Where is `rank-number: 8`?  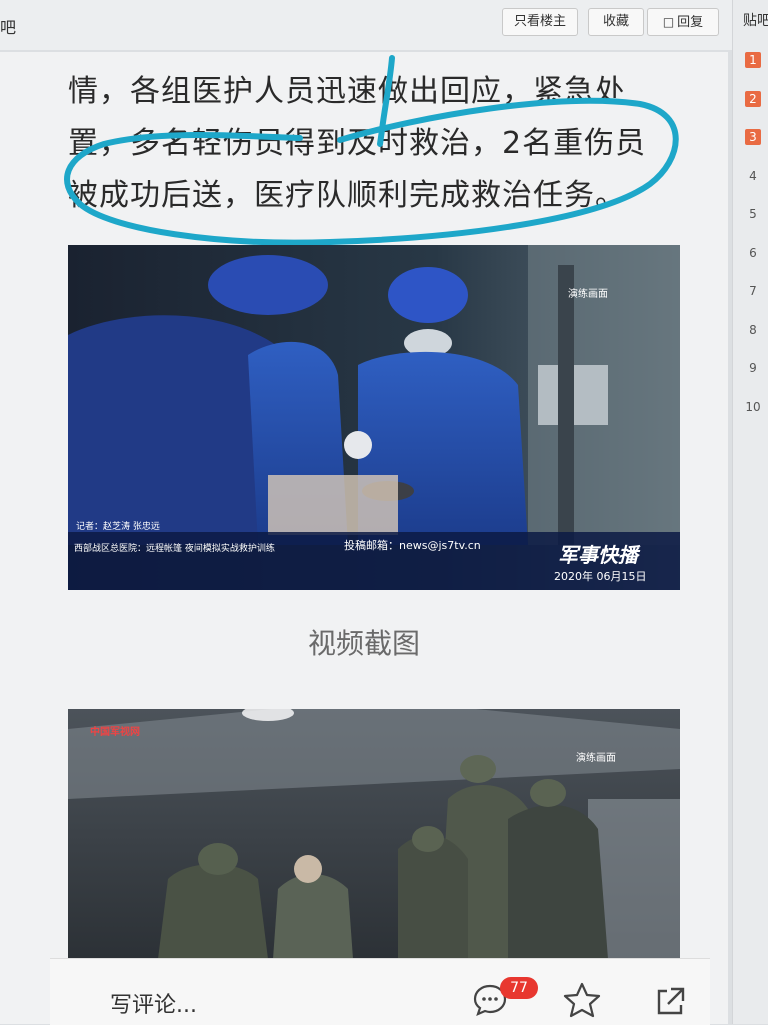 rank-number: 8 is located at coordinates (753, 330).